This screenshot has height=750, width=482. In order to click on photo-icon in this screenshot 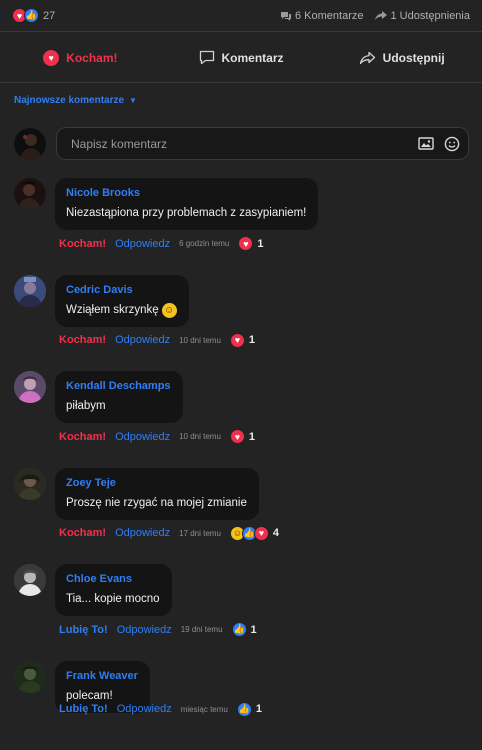, I will do `click(426, 143)`.